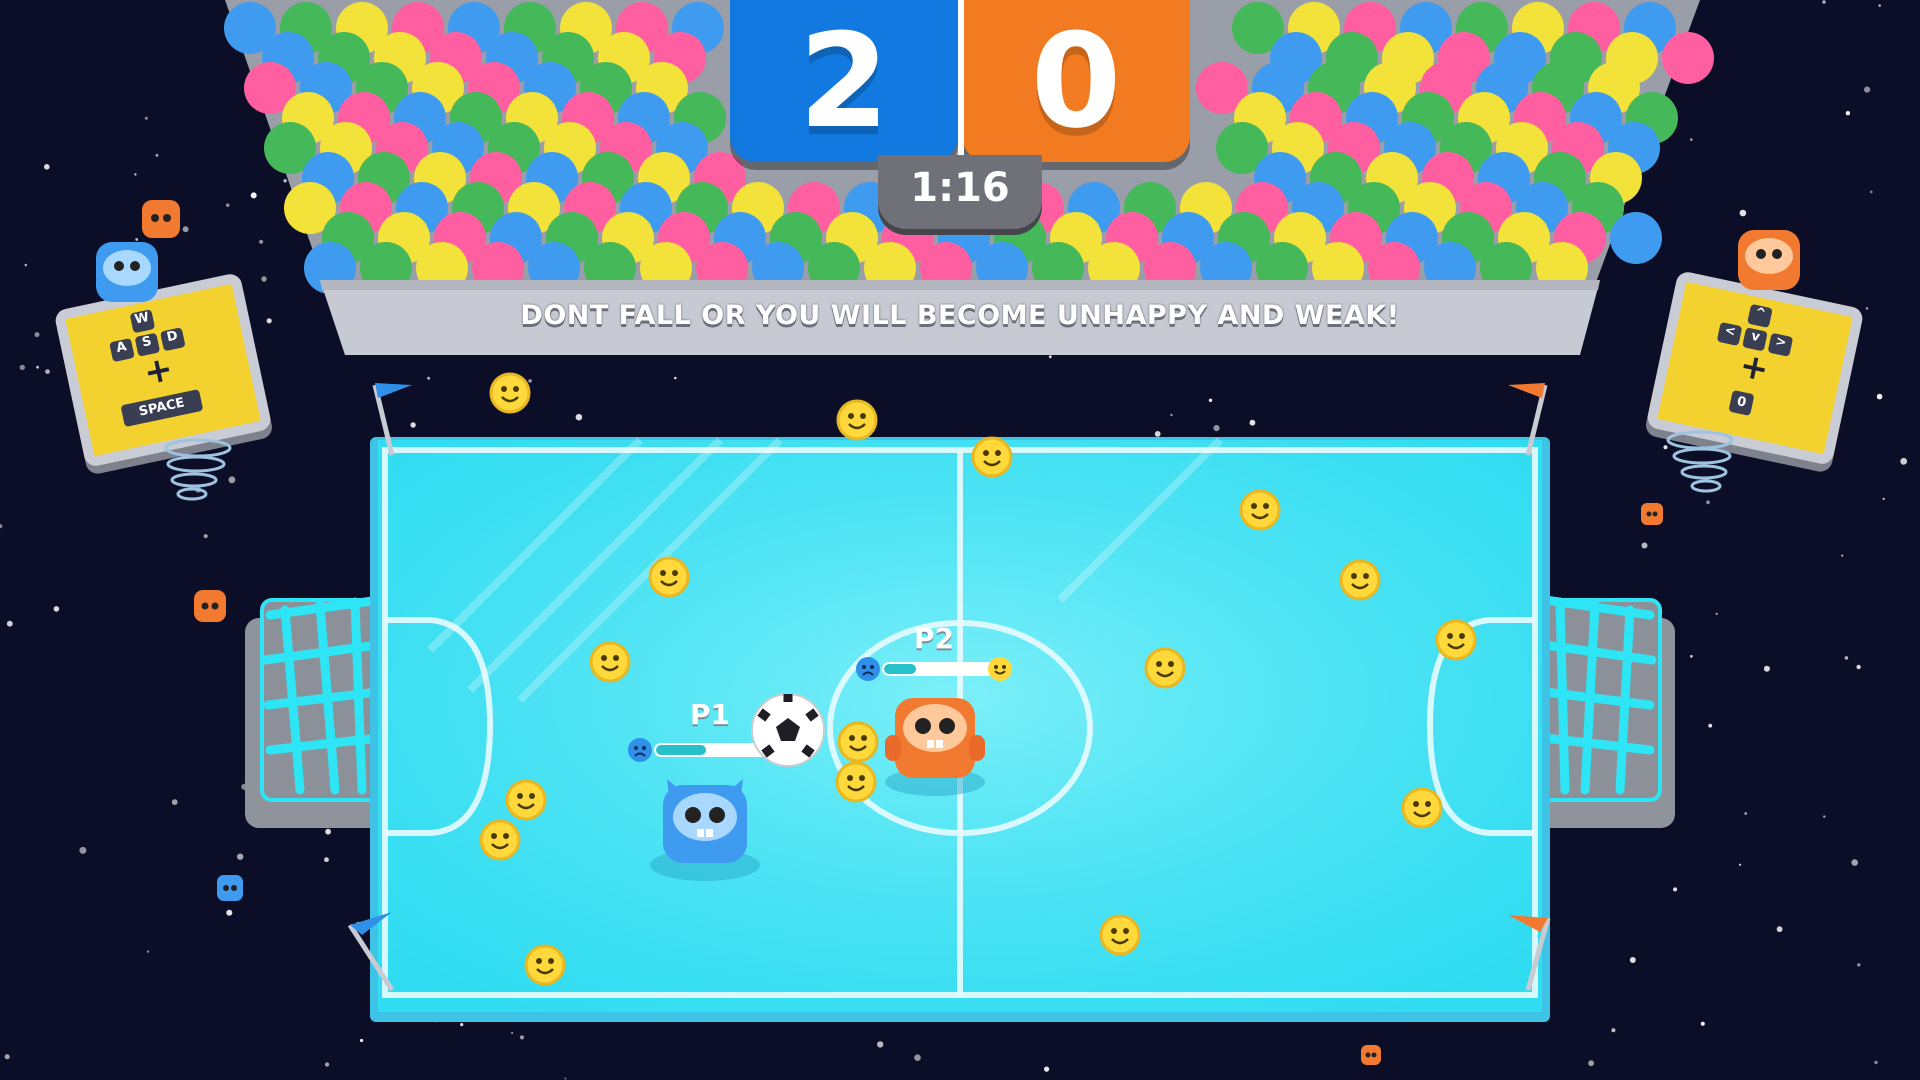 The image size is (1920, 1080). What do you see at coordinates (172, 339) in the screenshot?
I see `key-d: D` at bounding box center [172, 339].